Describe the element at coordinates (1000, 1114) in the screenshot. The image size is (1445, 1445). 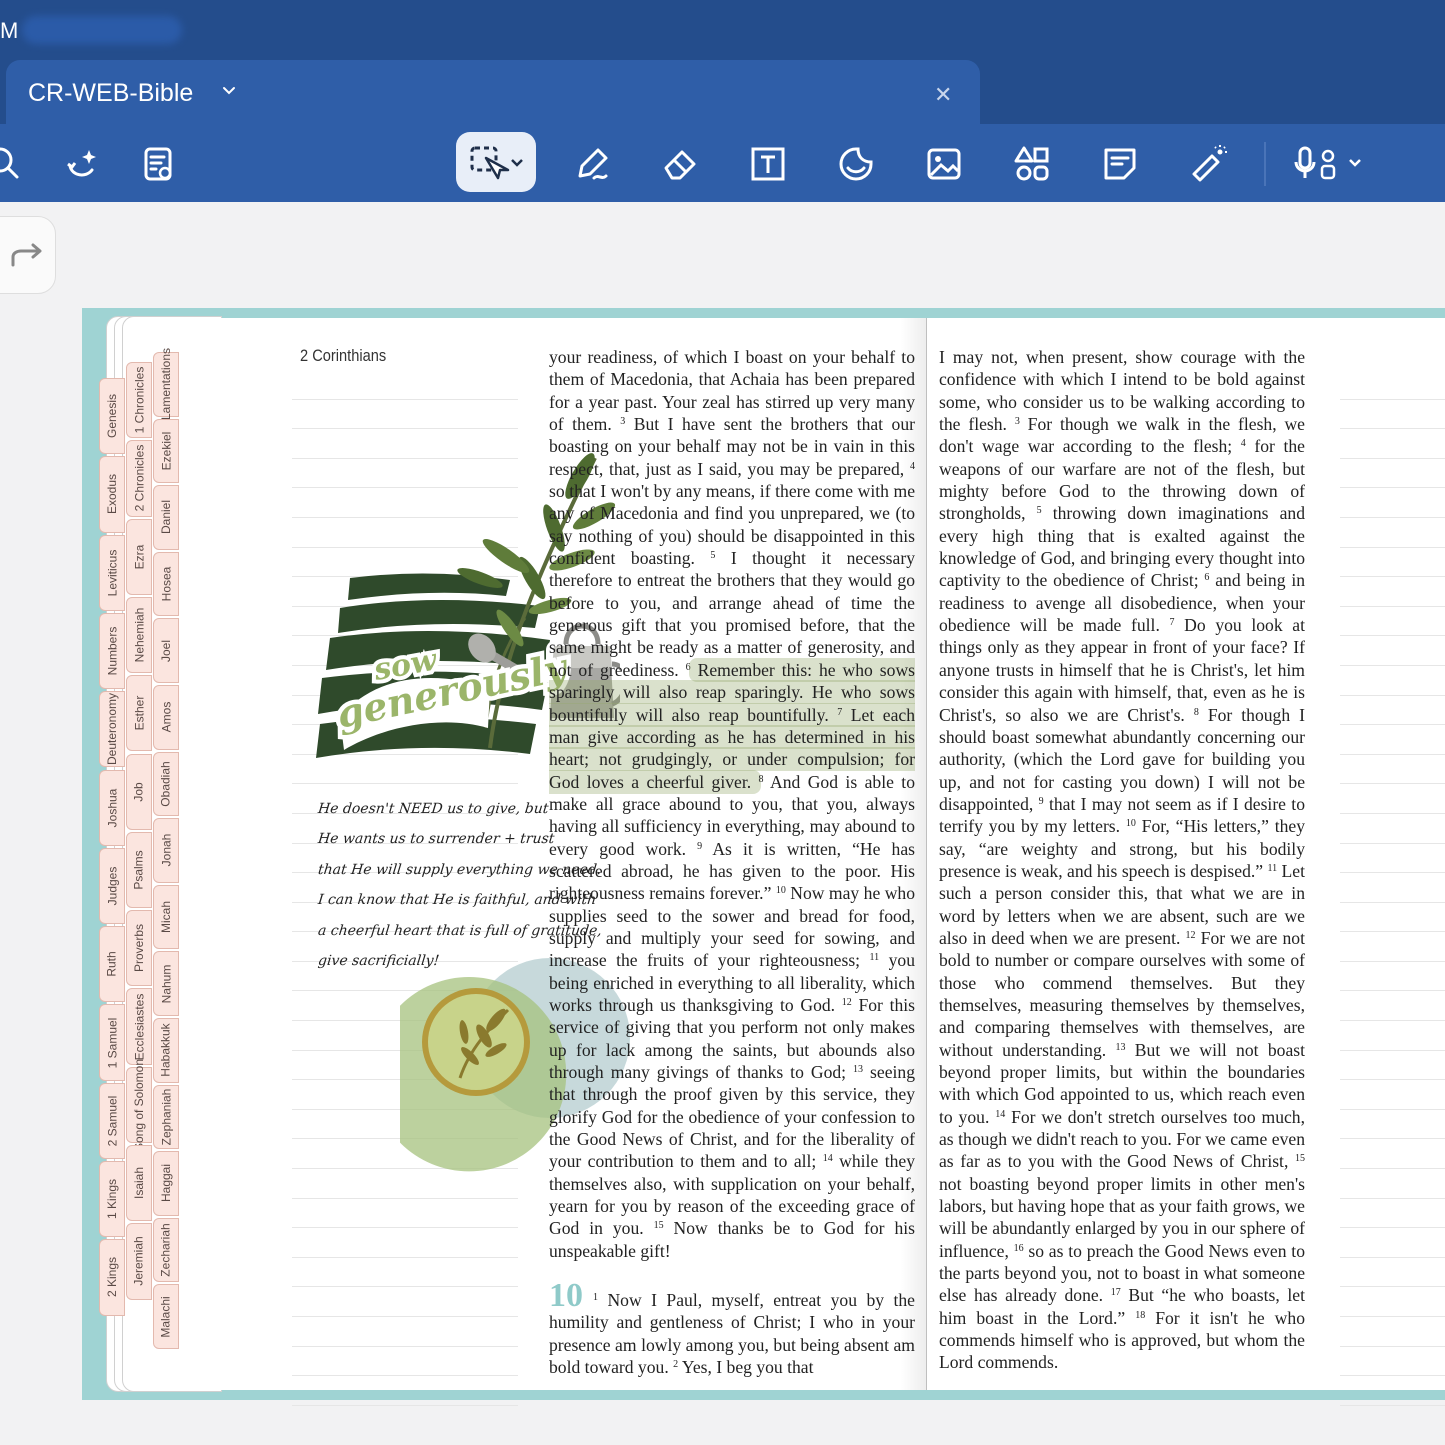
I see `verse-number: 14` at that location.